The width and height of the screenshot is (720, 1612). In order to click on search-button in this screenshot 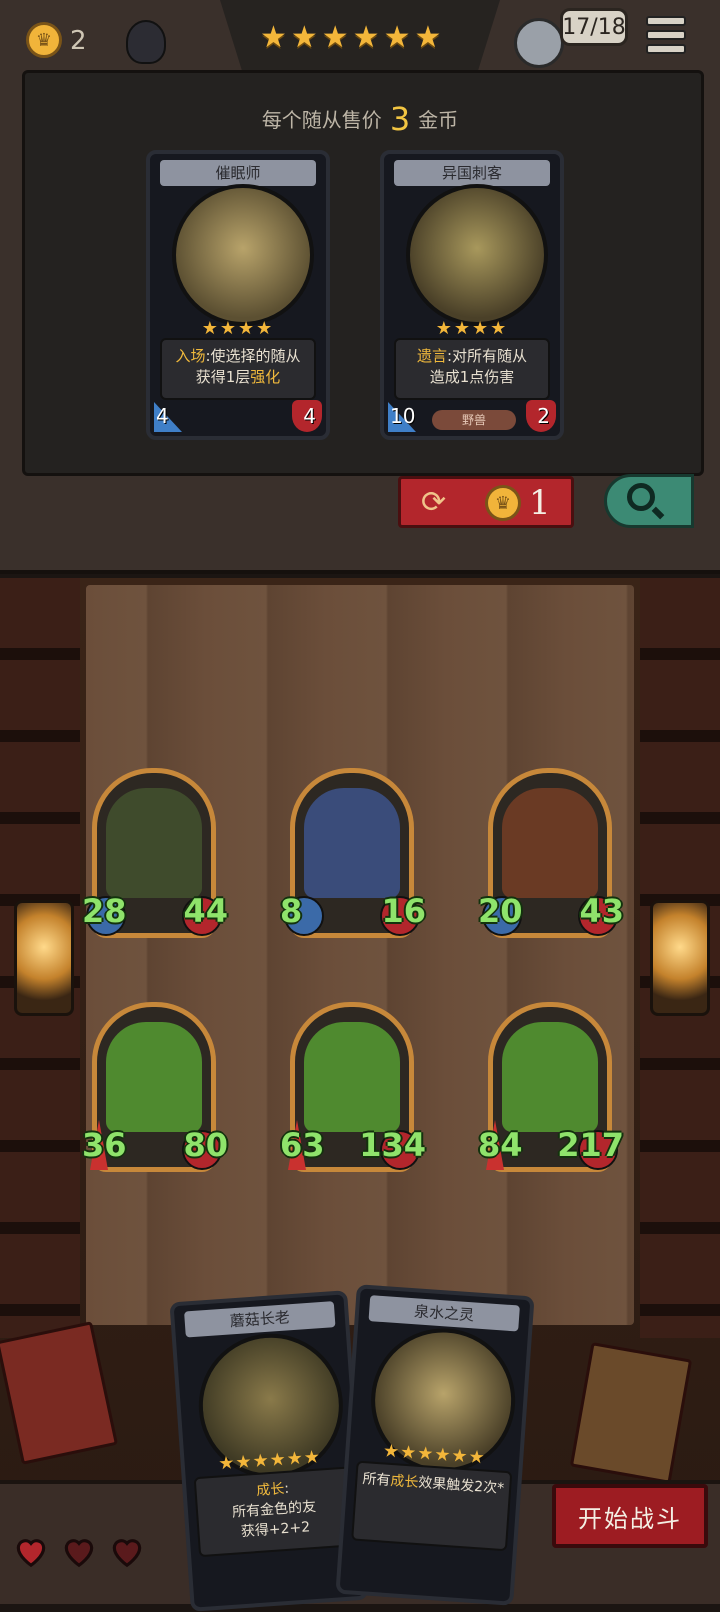, I will do `click(649, 501)`.